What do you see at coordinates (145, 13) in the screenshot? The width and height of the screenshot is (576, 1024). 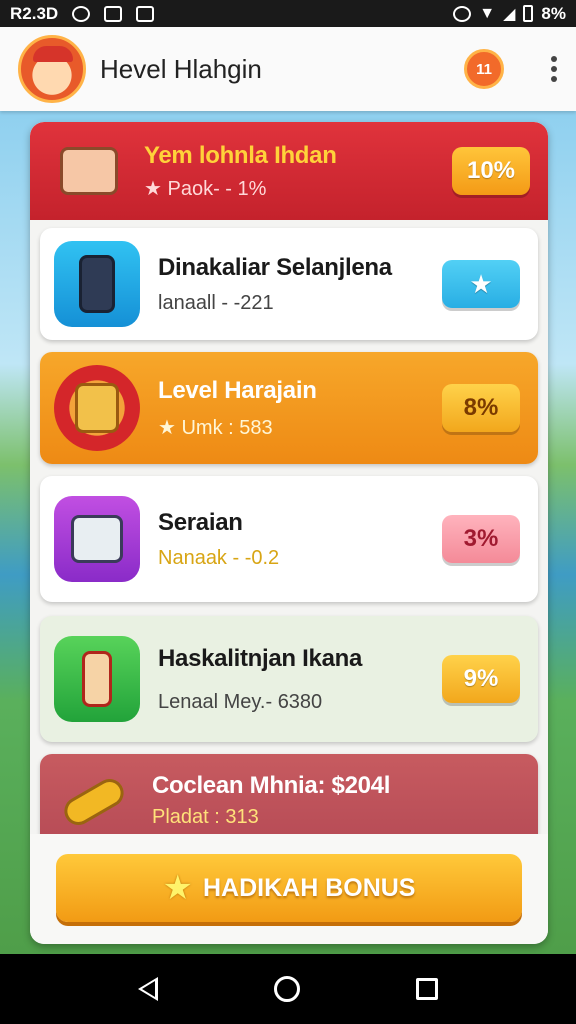 I see `message-icon` at bounding box center [145, 13].